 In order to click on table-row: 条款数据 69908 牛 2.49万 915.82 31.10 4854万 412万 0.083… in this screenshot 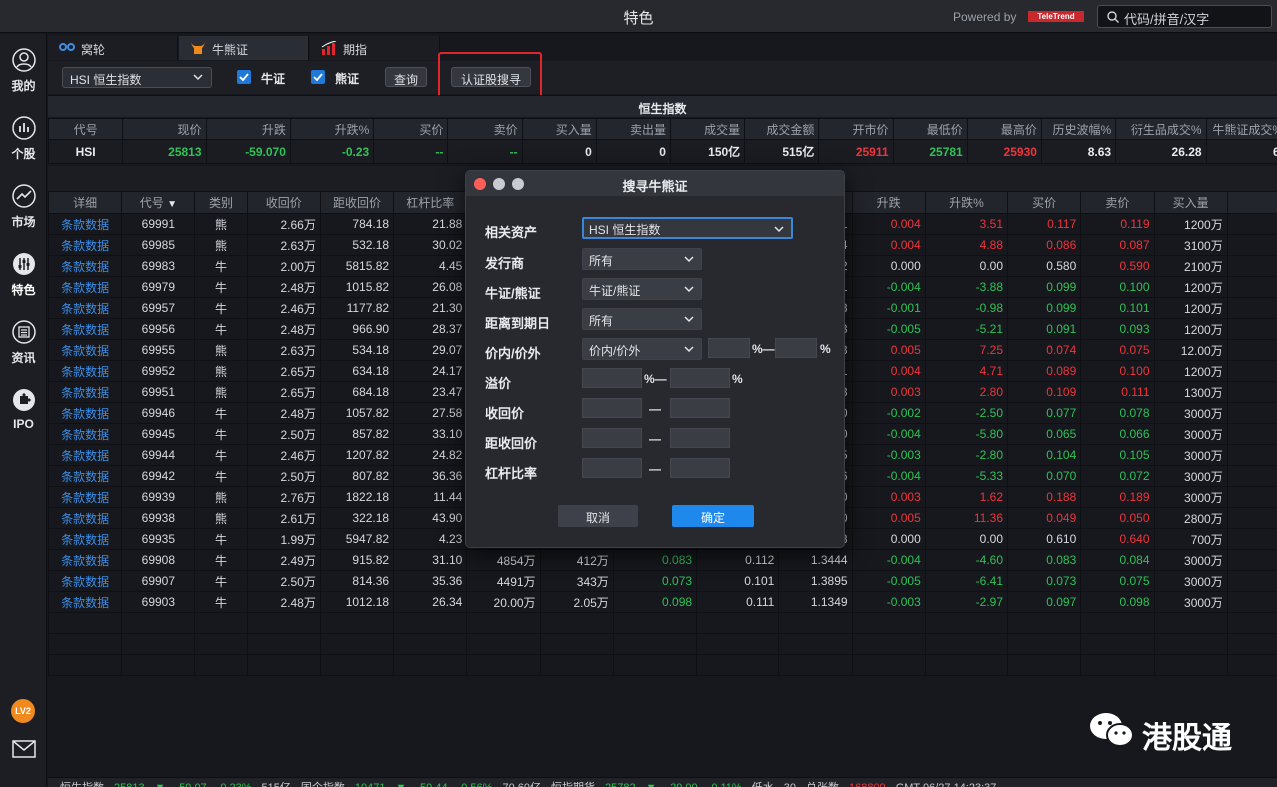, I will do `click(662, 560)`.